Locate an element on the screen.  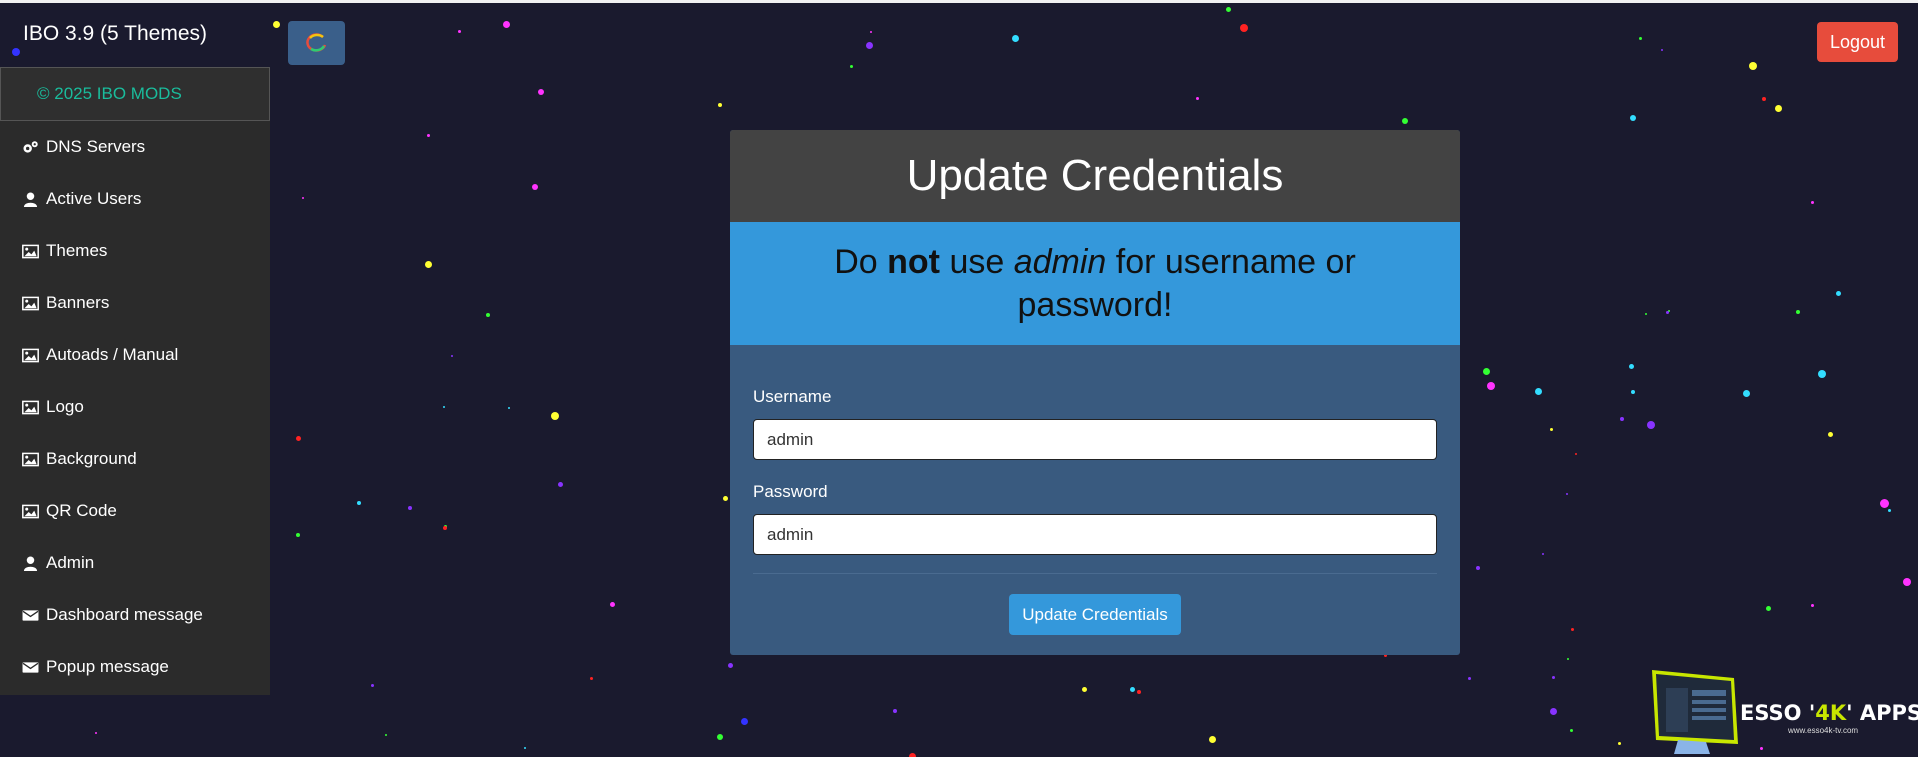
alert-text: Do is located at coordinates (861, 261).